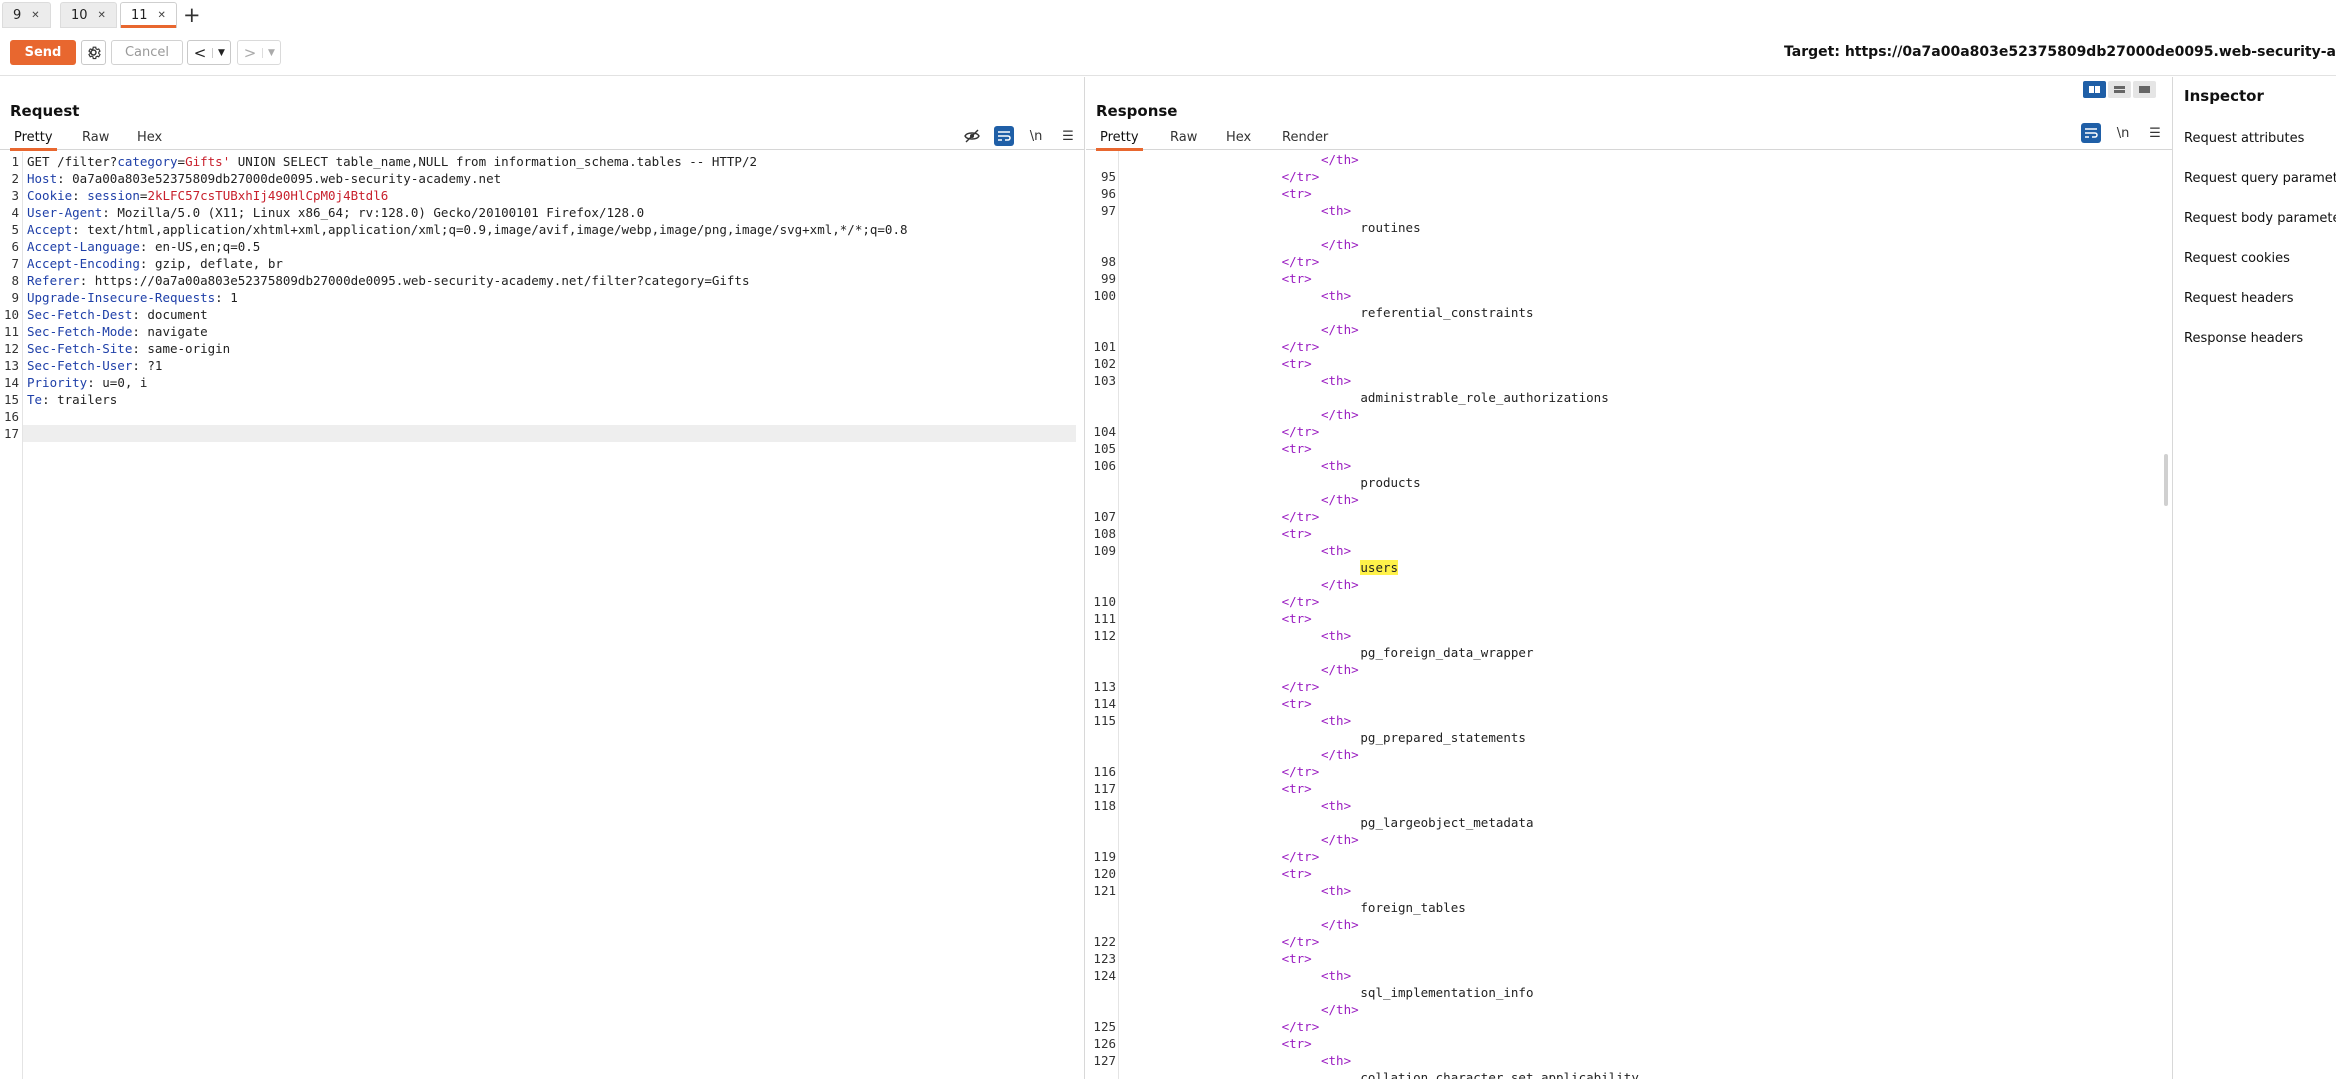  Describe the element at coordinates (1137, 111) in the screenshot. I see `response-title: Response` at that location.